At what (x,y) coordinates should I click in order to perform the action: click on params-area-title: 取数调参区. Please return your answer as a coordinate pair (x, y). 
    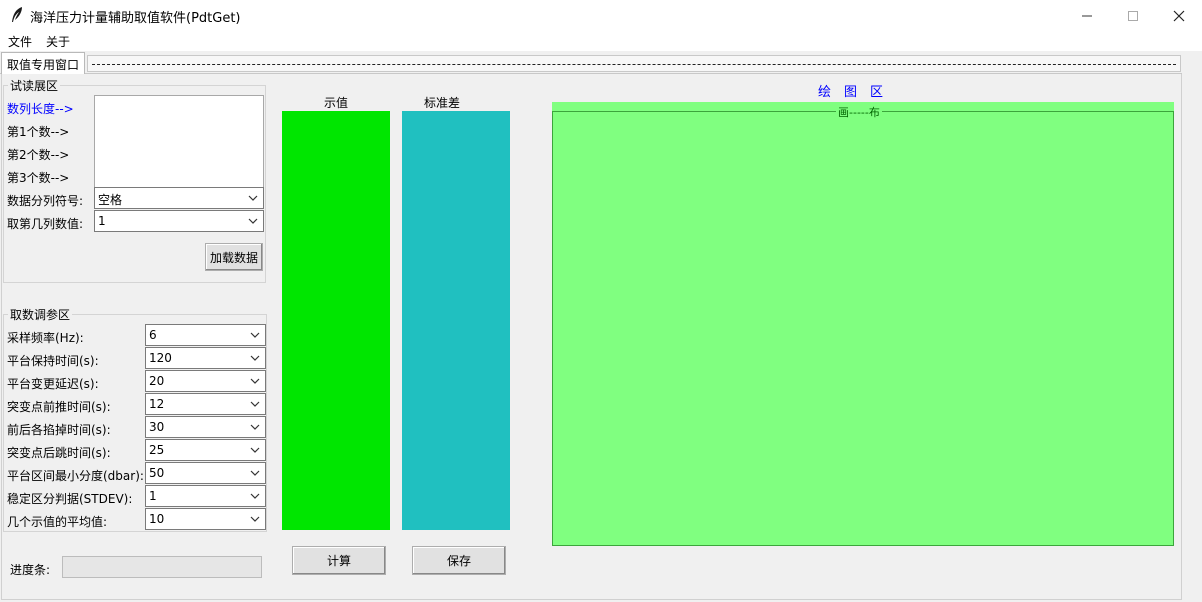
    Looking at the image, I should click on (40, 314).